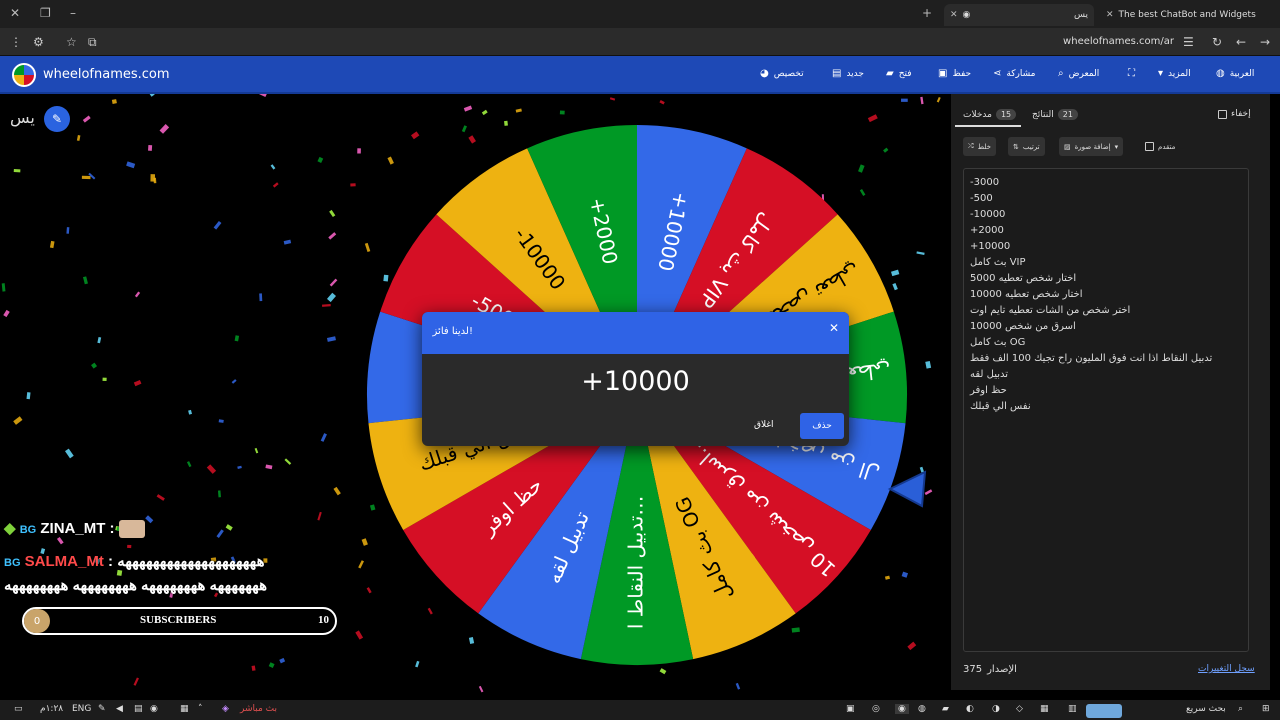  Describe the element at coordinates (943, 73) in the screenshot. I see `save-icon: ▣` at that location.